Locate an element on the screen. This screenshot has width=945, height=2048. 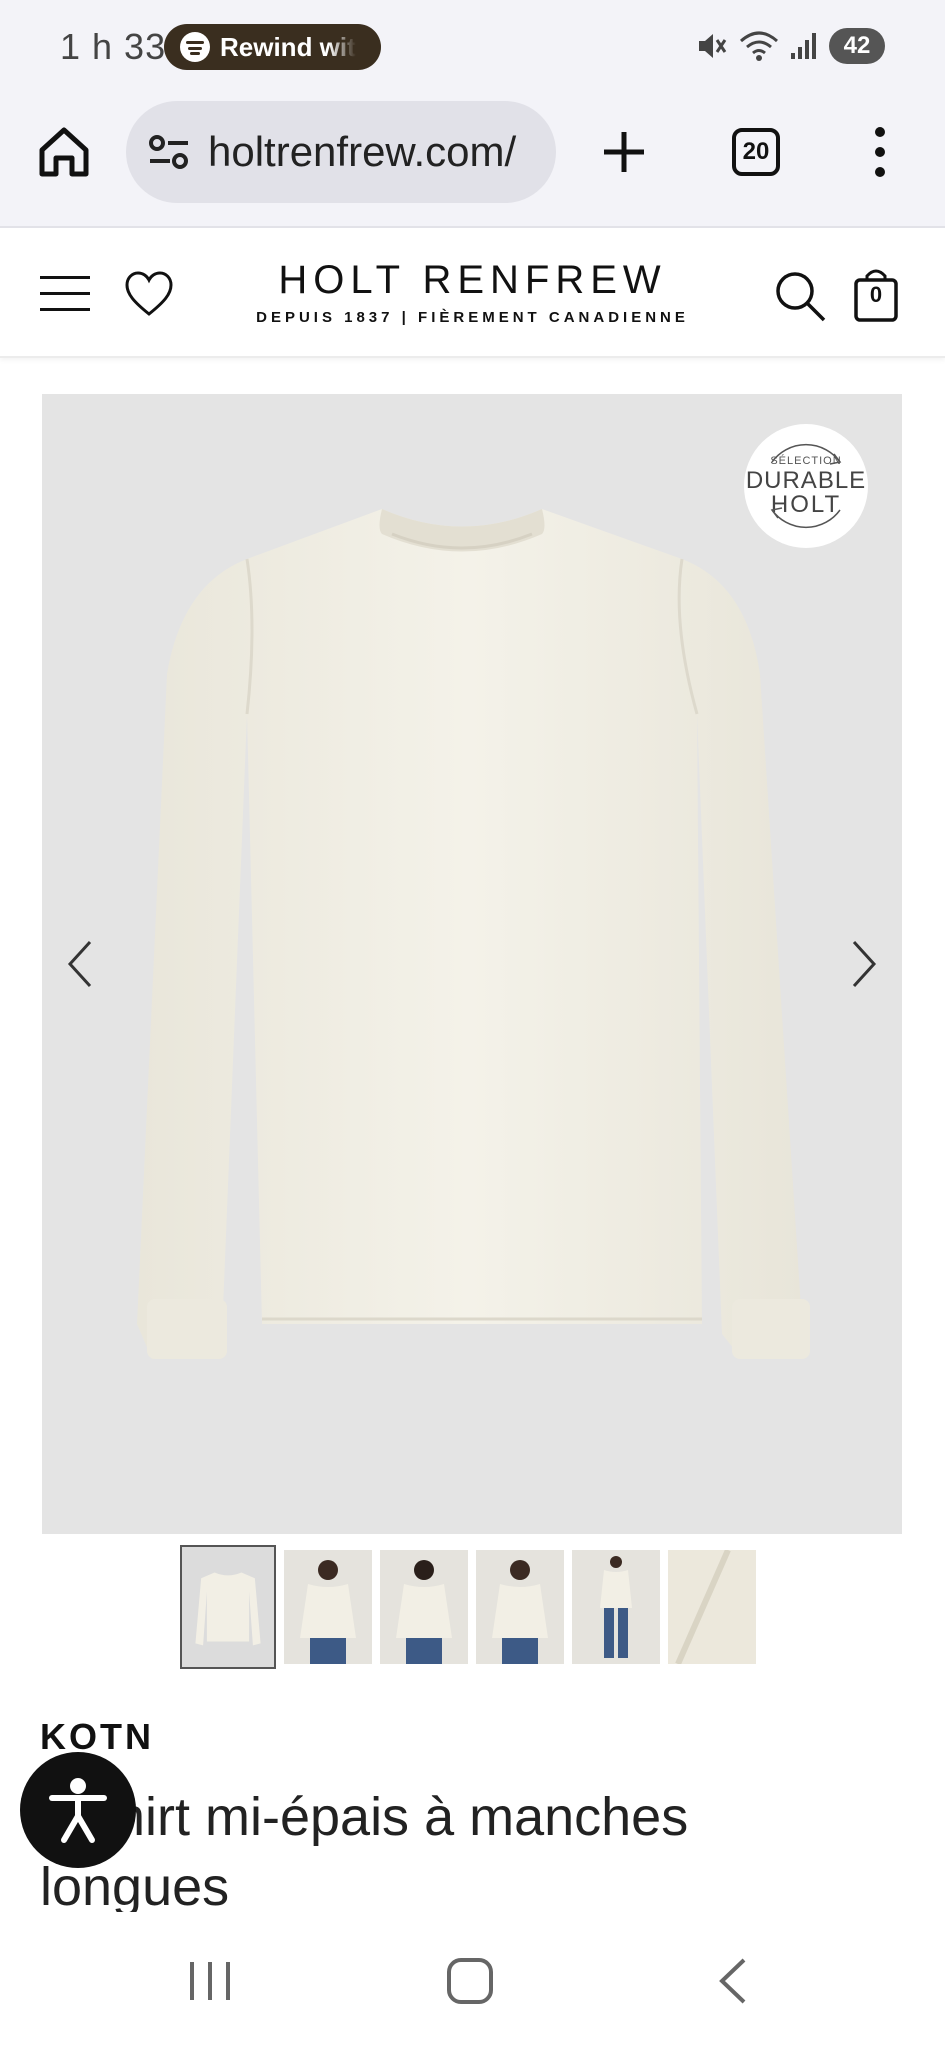
accessibility-icon is located at coordinates (78, 1810).